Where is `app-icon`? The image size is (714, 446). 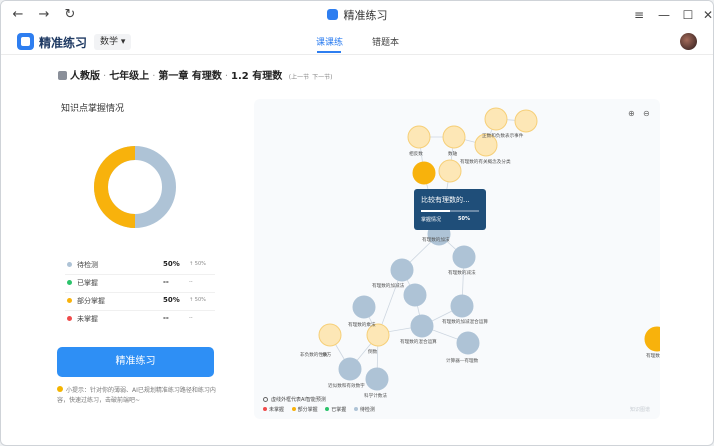 app-icon is located at coordinates (332, 14).